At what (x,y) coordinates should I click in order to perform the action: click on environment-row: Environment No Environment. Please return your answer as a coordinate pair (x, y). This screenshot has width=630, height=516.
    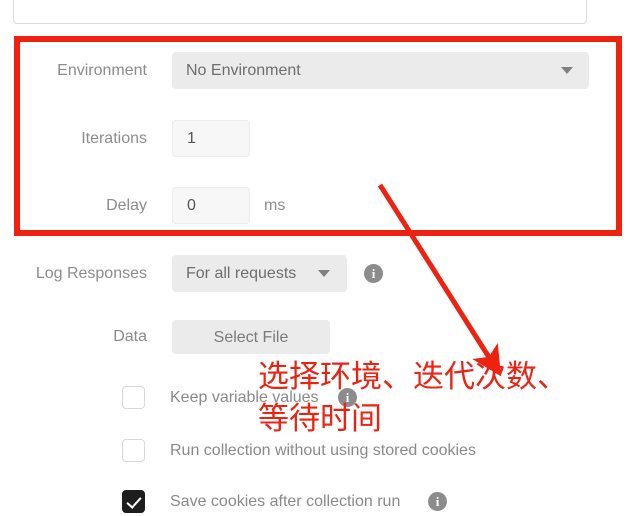
    Looking at the image, I should click on (315, 71).